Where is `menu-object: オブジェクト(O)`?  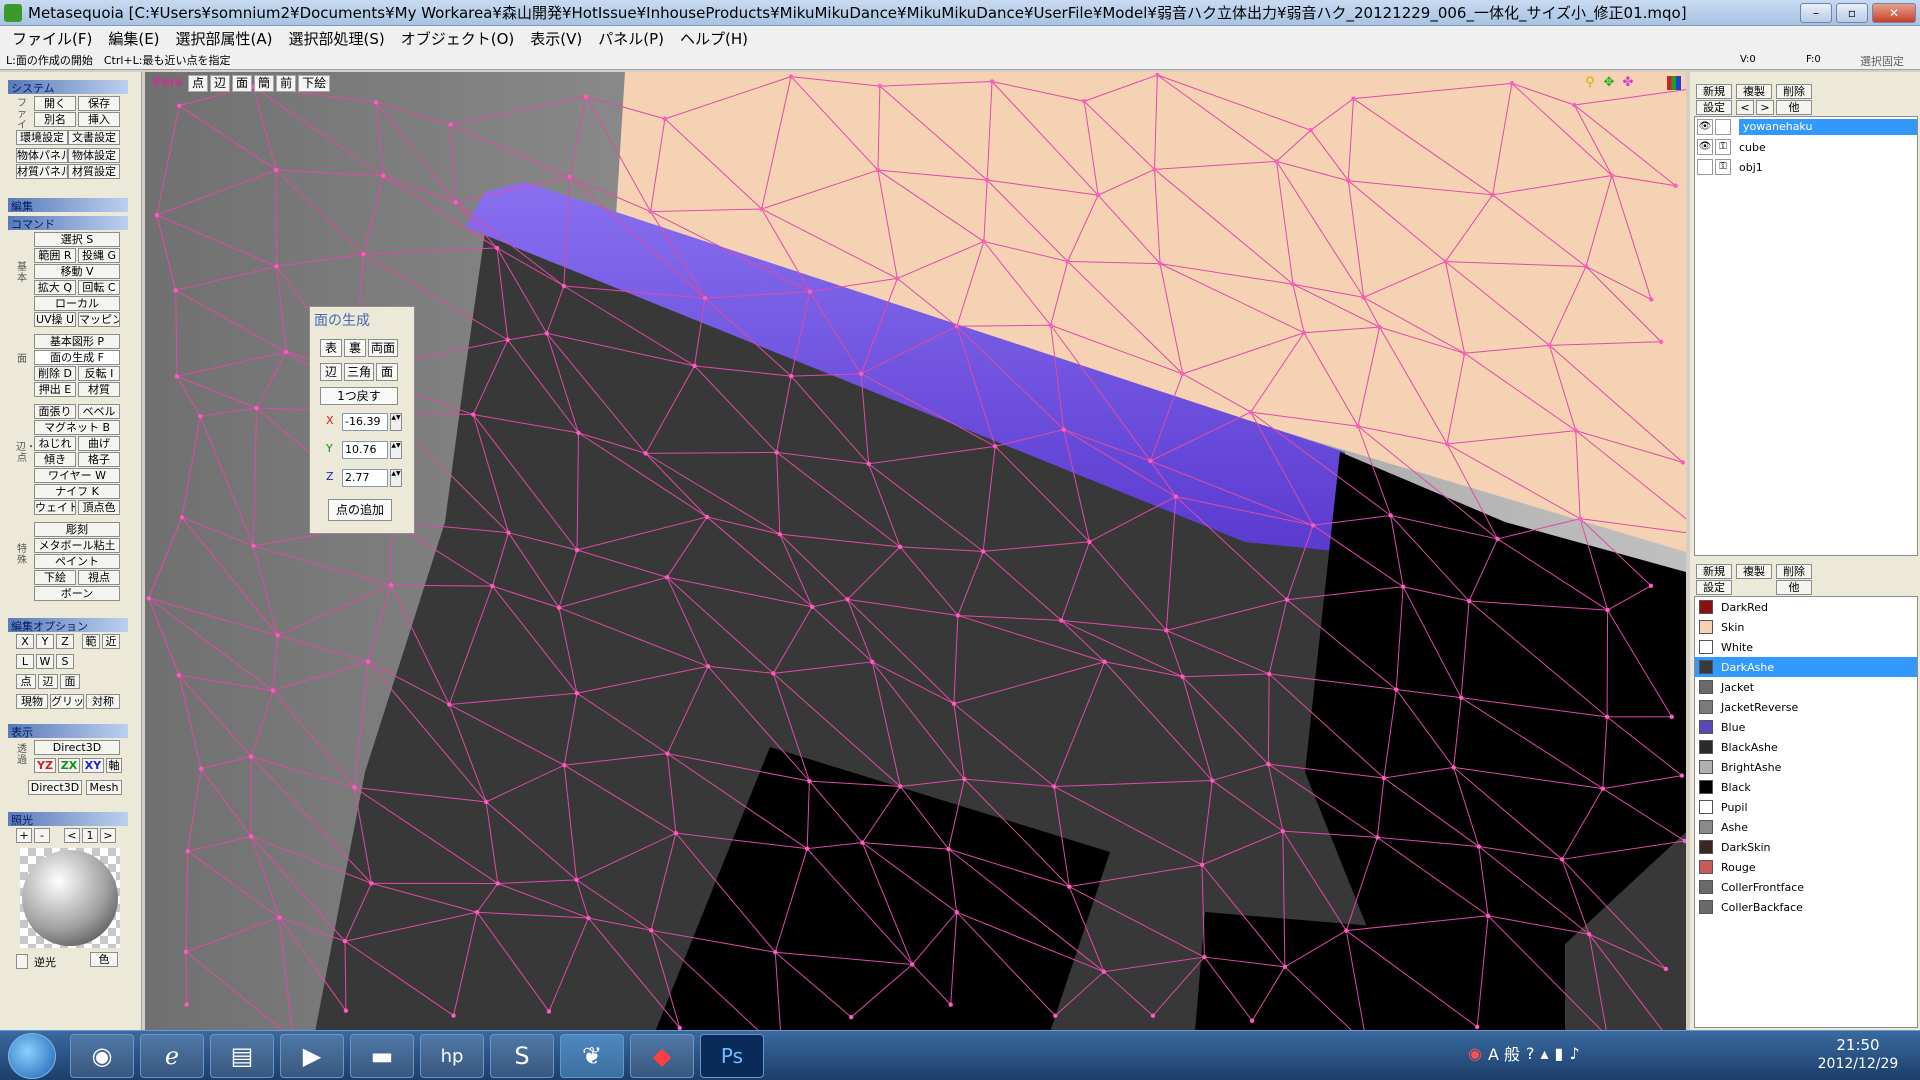 menu-object: オブジェクト(O) is located at coordinates (458, 38).